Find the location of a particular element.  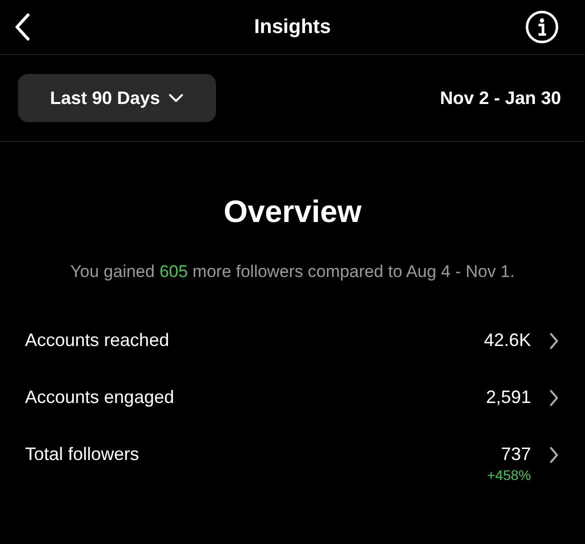

date-range-dropdown: Last 90 Days is located at coordinates (117, 98).